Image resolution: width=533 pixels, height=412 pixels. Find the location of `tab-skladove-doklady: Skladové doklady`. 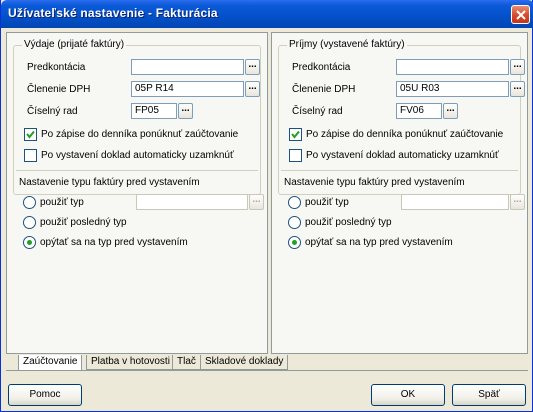

tab-skladove-doklady: Skladové doklady is located at coordinates (244, 362).